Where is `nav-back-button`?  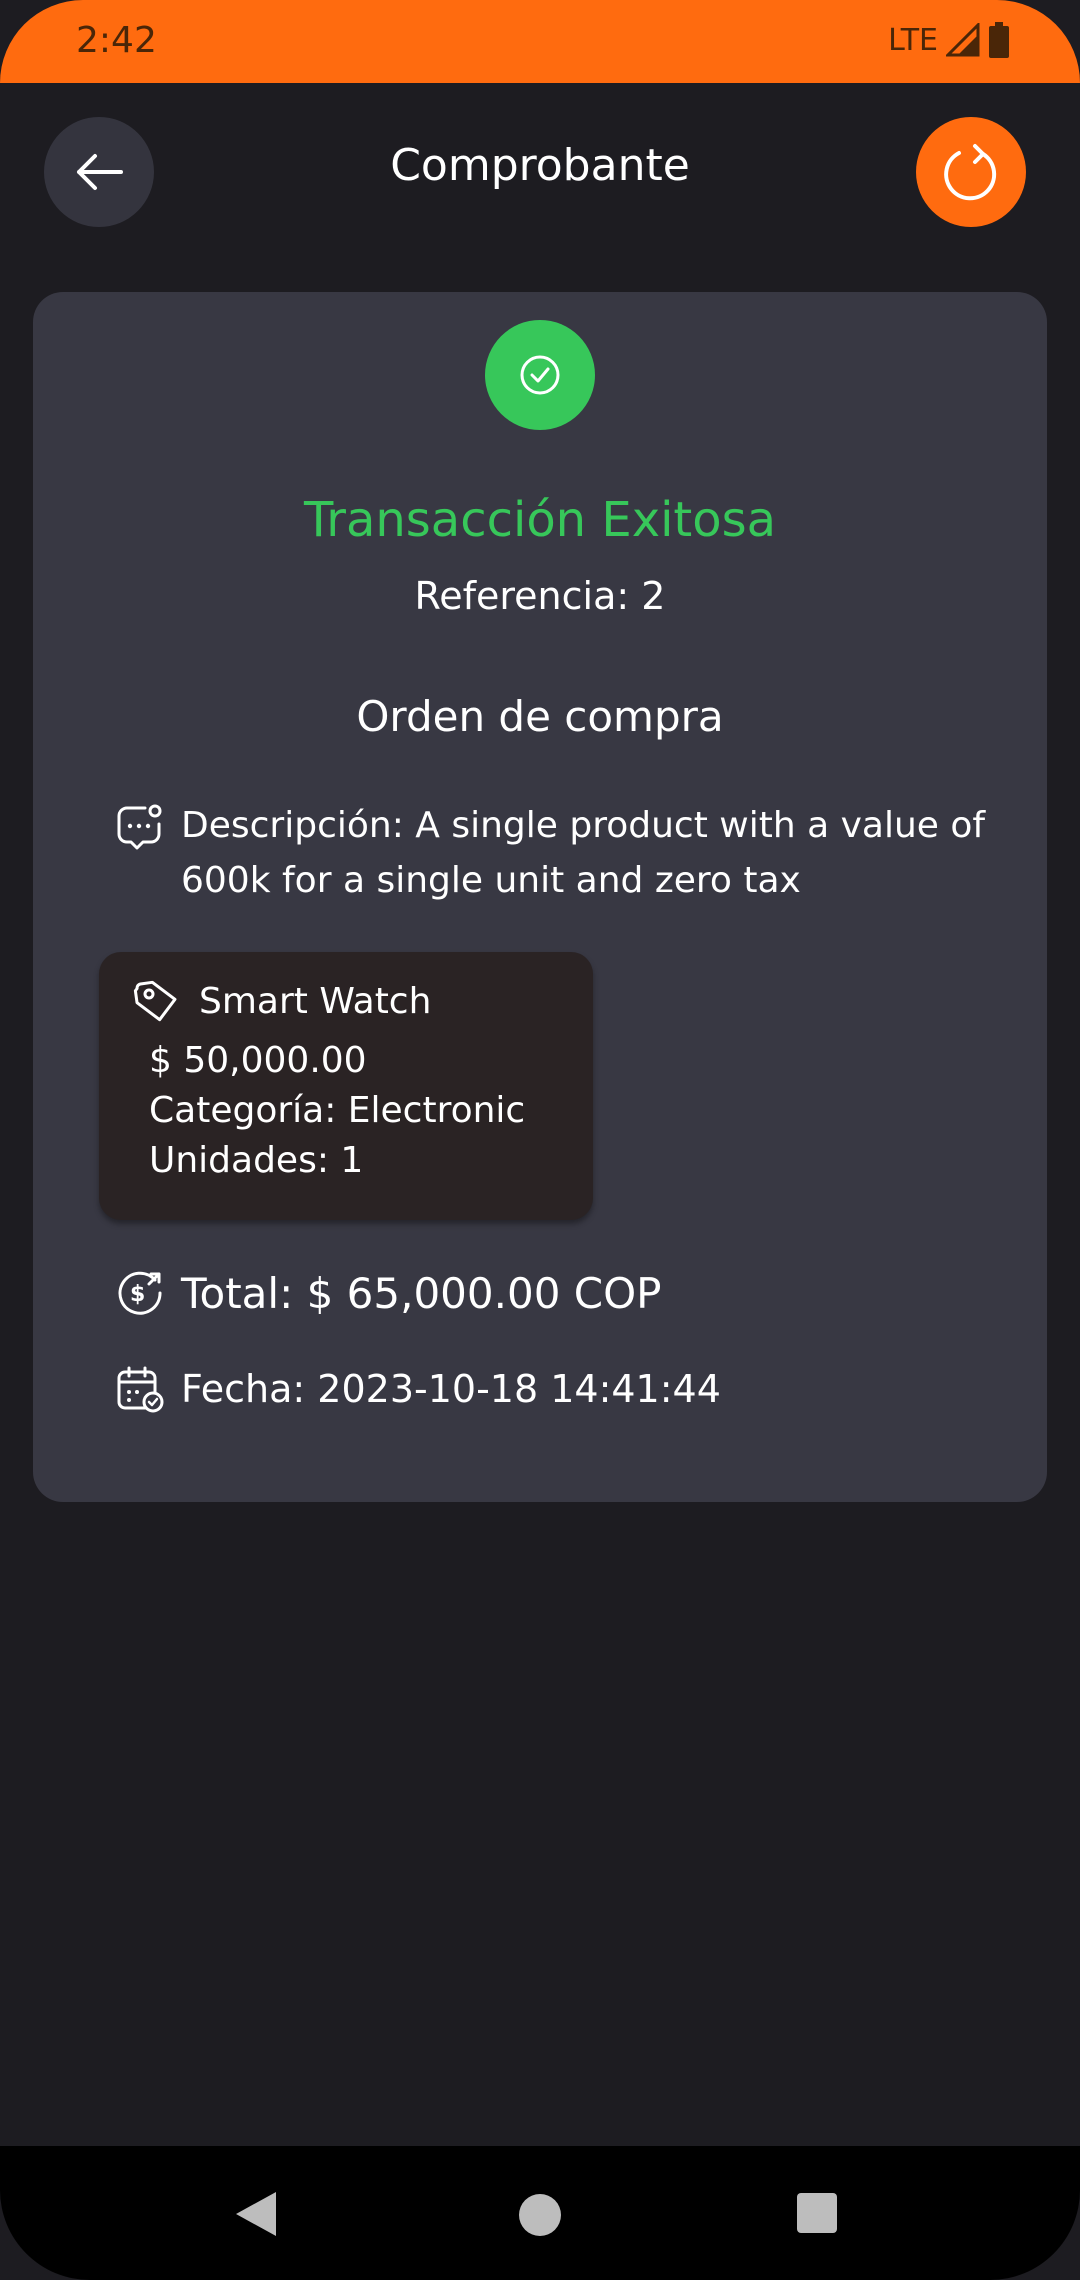
nav-back-button is located at coordinates (256, 2214).